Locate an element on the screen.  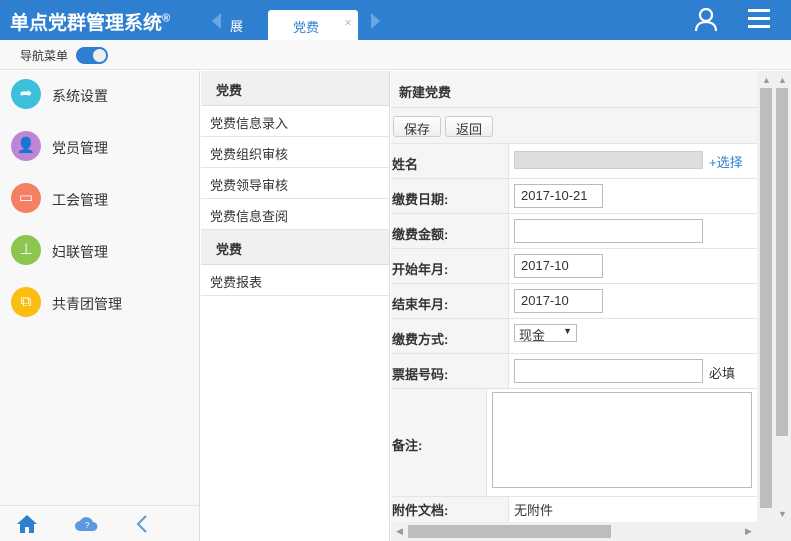
hamburger-icon is located at coordinates (759, 19).